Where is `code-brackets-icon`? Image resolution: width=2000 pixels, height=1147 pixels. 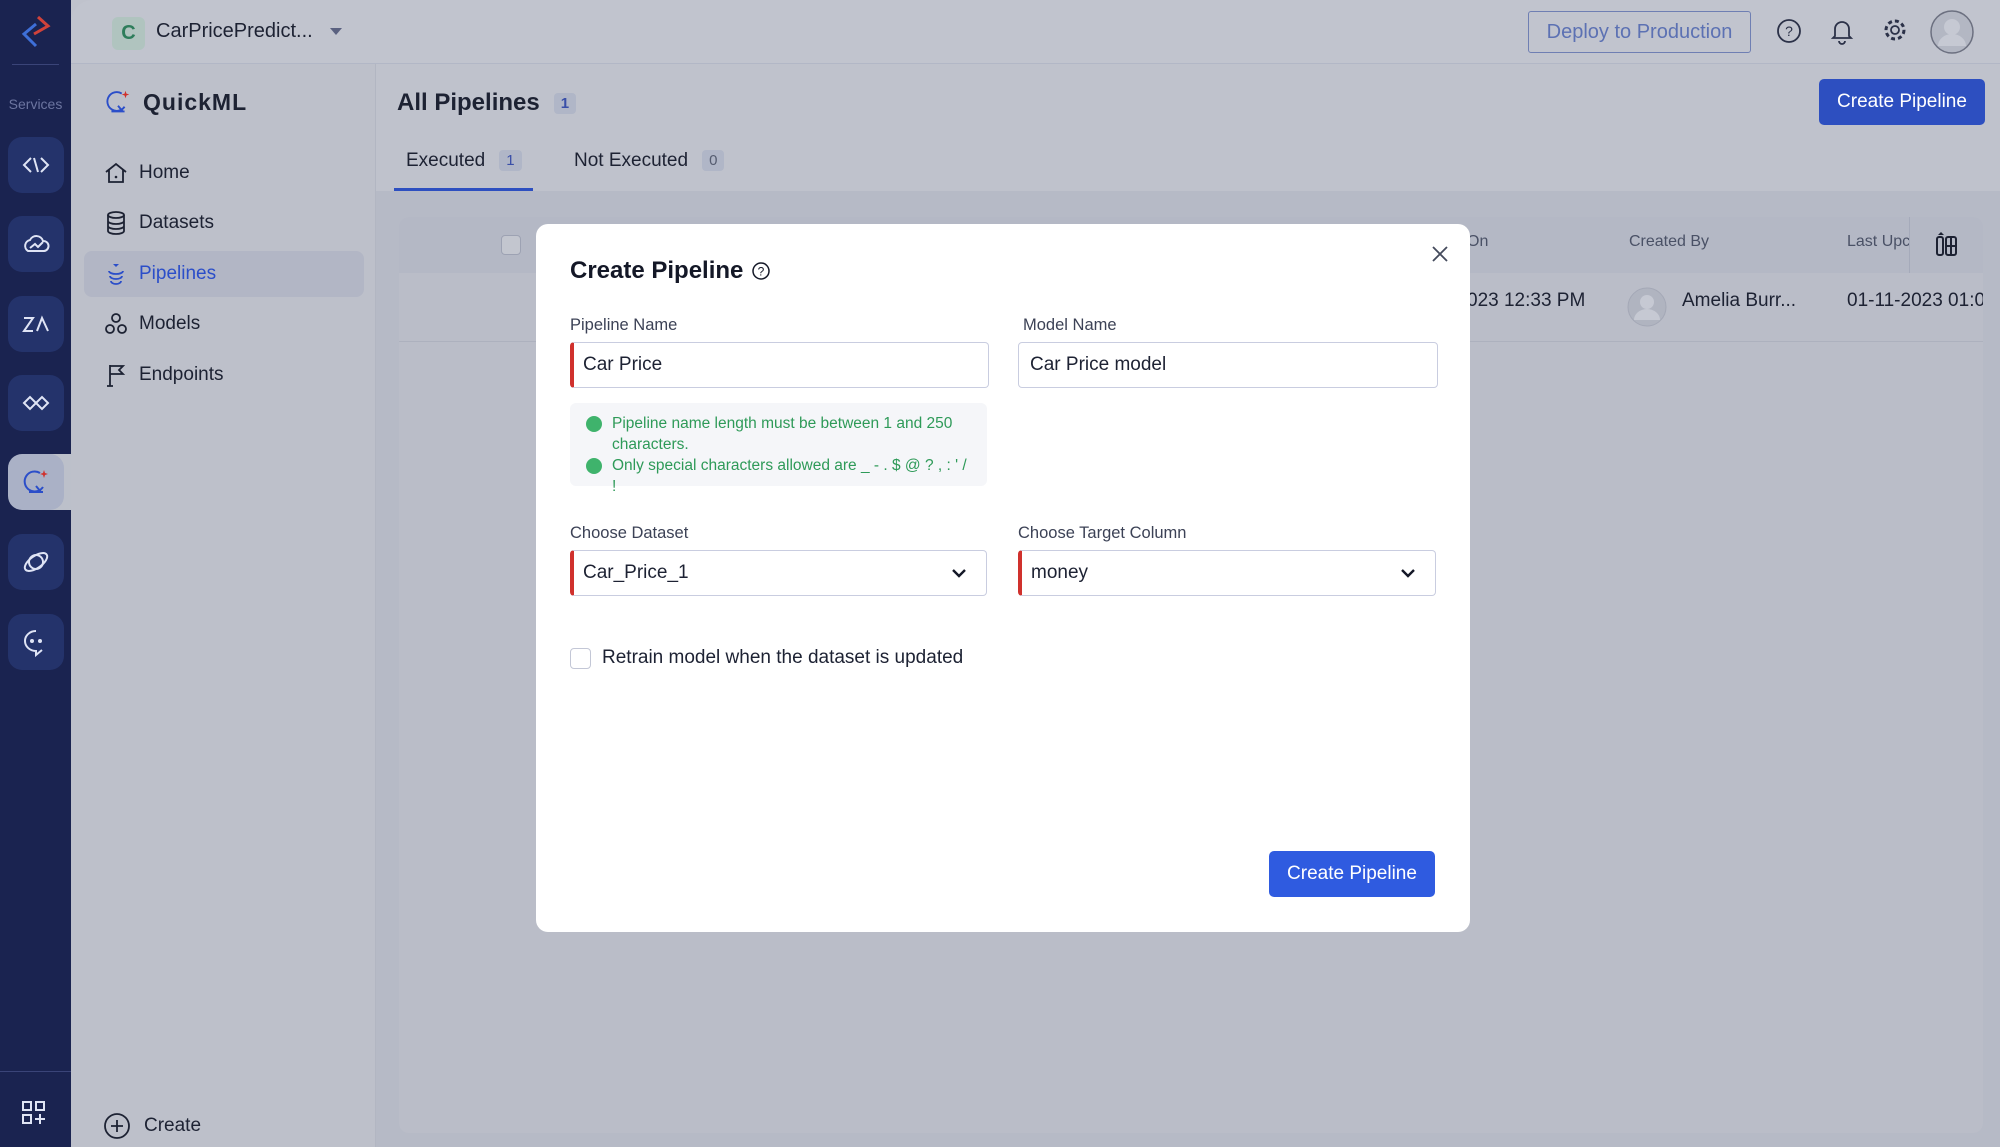 code-brackets-icon is located at coordinates (36, 165).